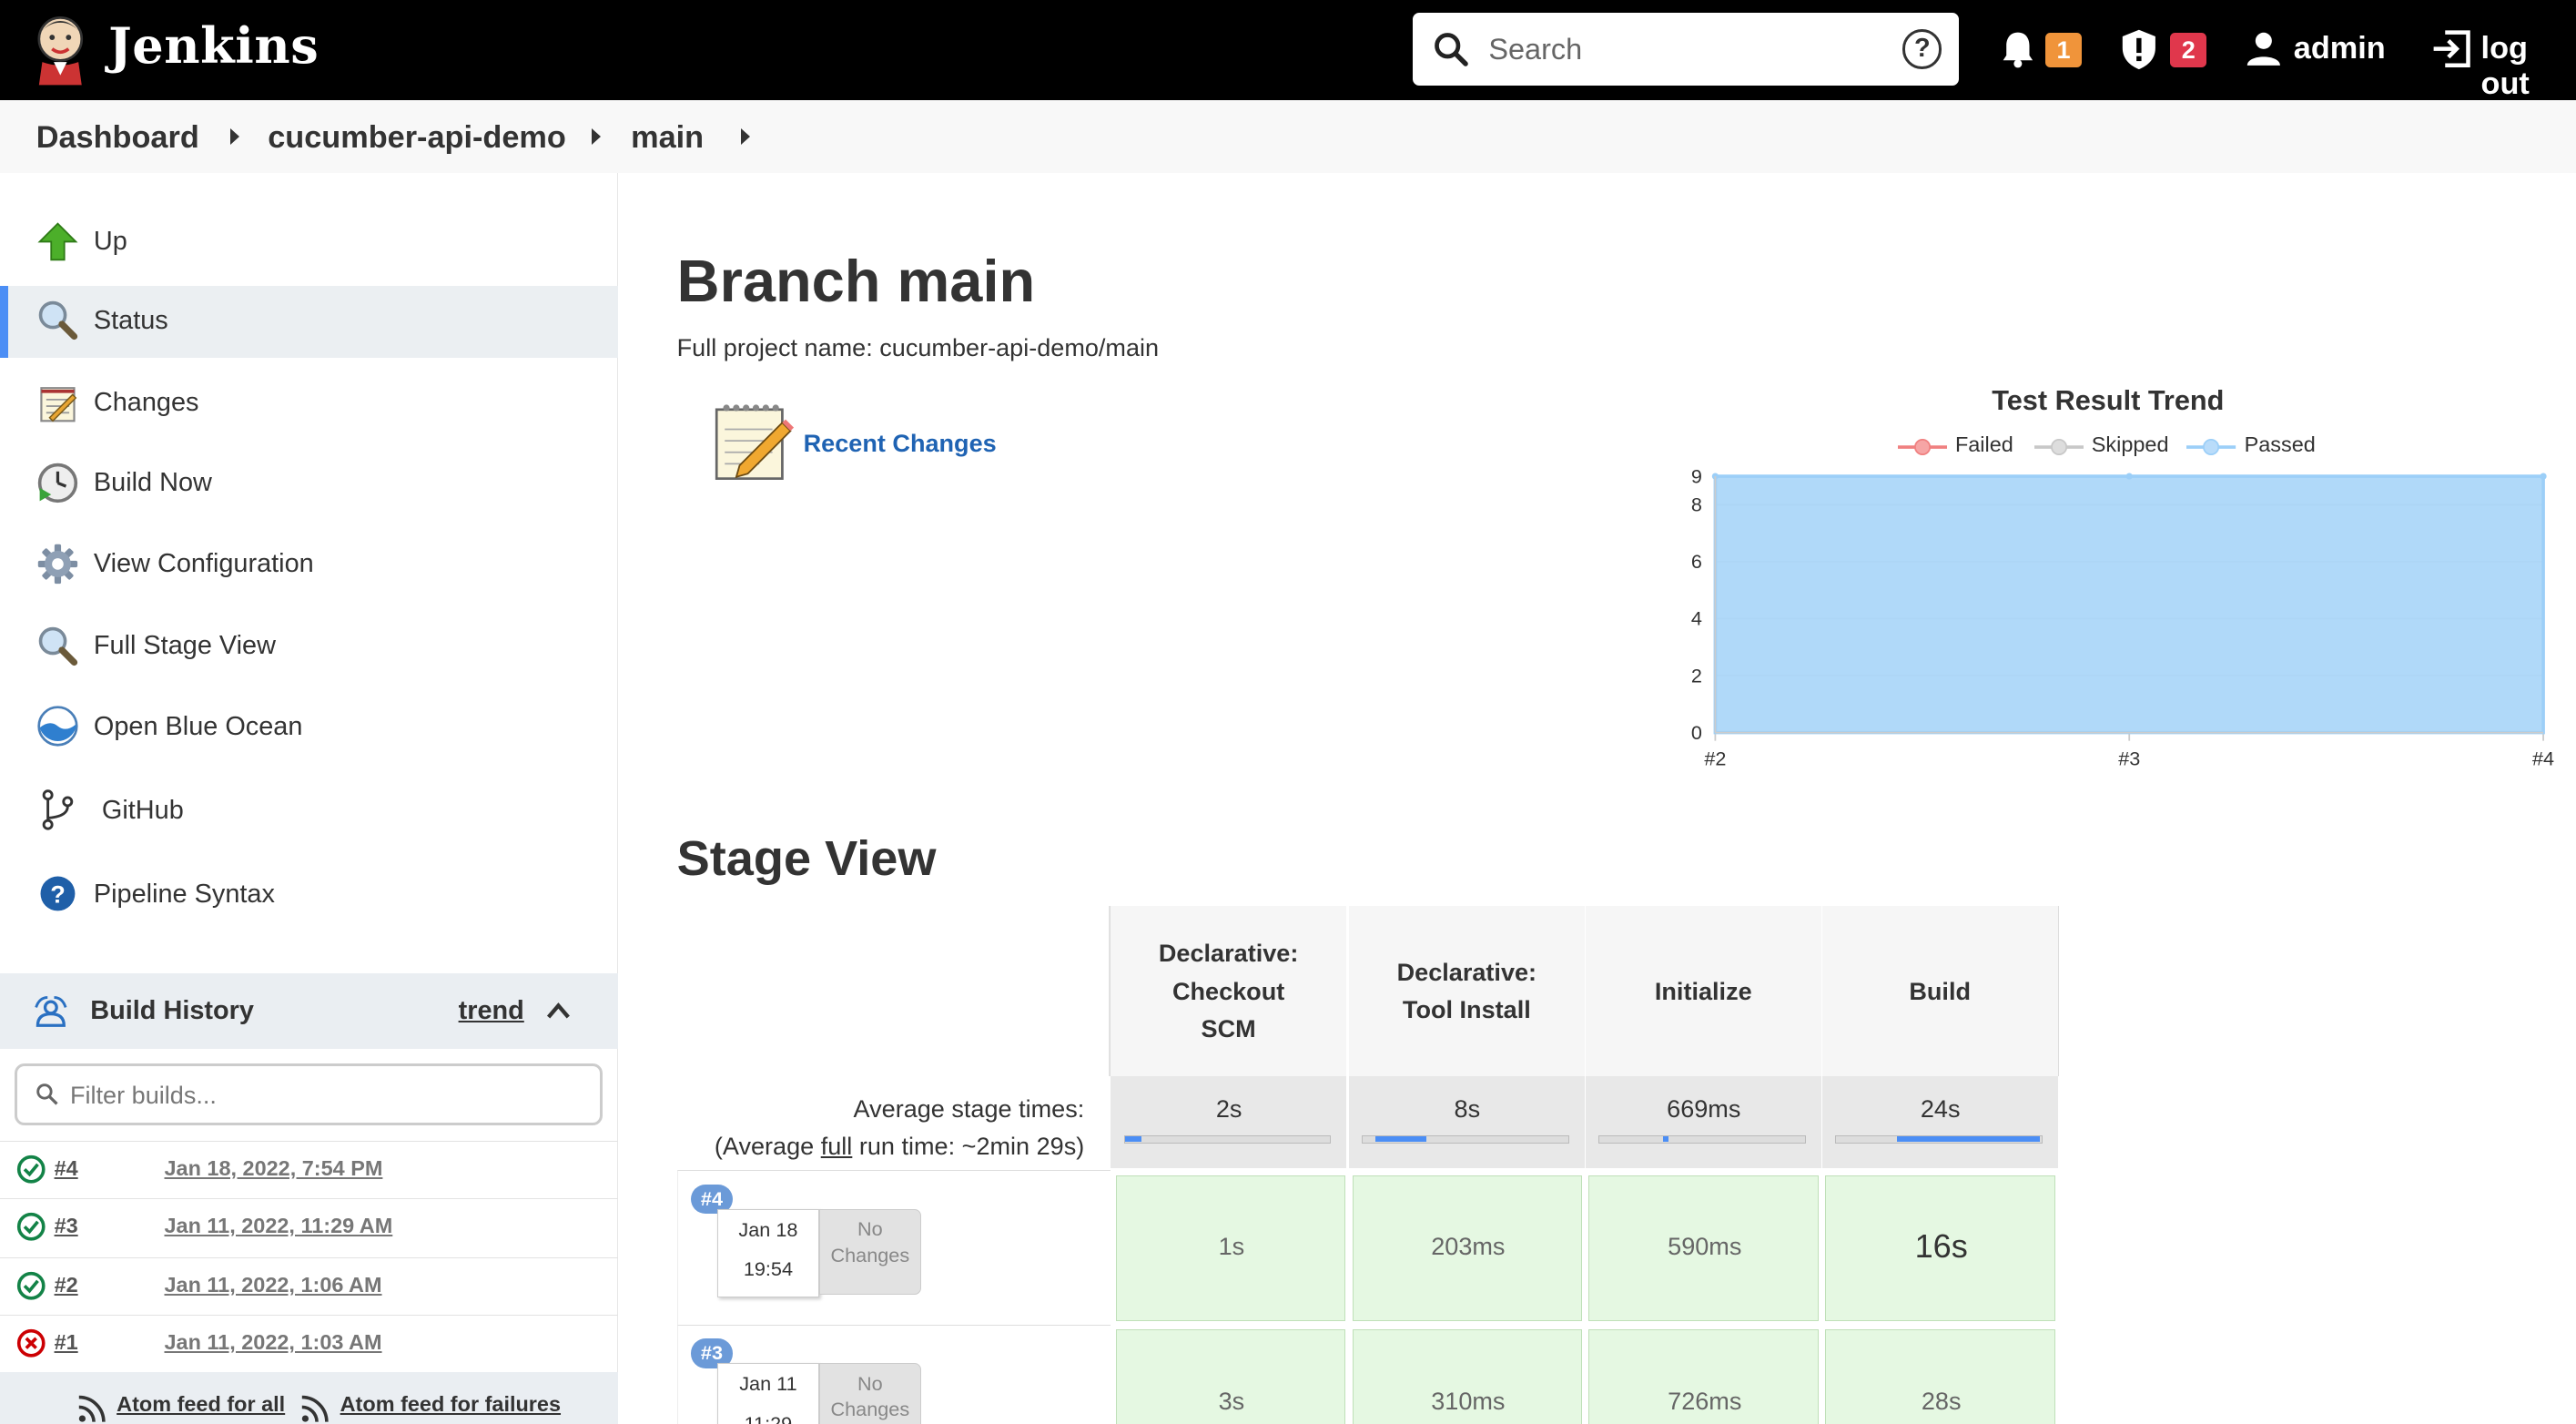 The image size is (2576, 1424). I want to click on logout-link: log out, so click(2528, 66).